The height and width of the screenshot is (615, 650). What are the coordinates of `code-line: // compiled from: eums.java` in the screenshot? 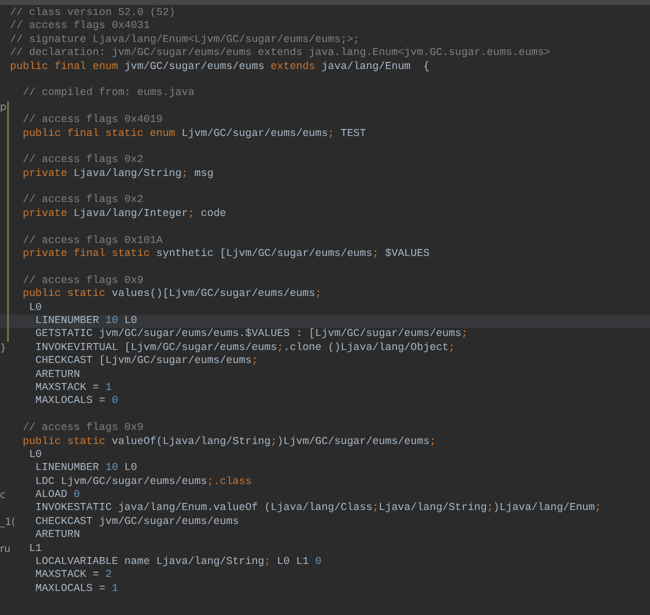 It's located at (108, 94).